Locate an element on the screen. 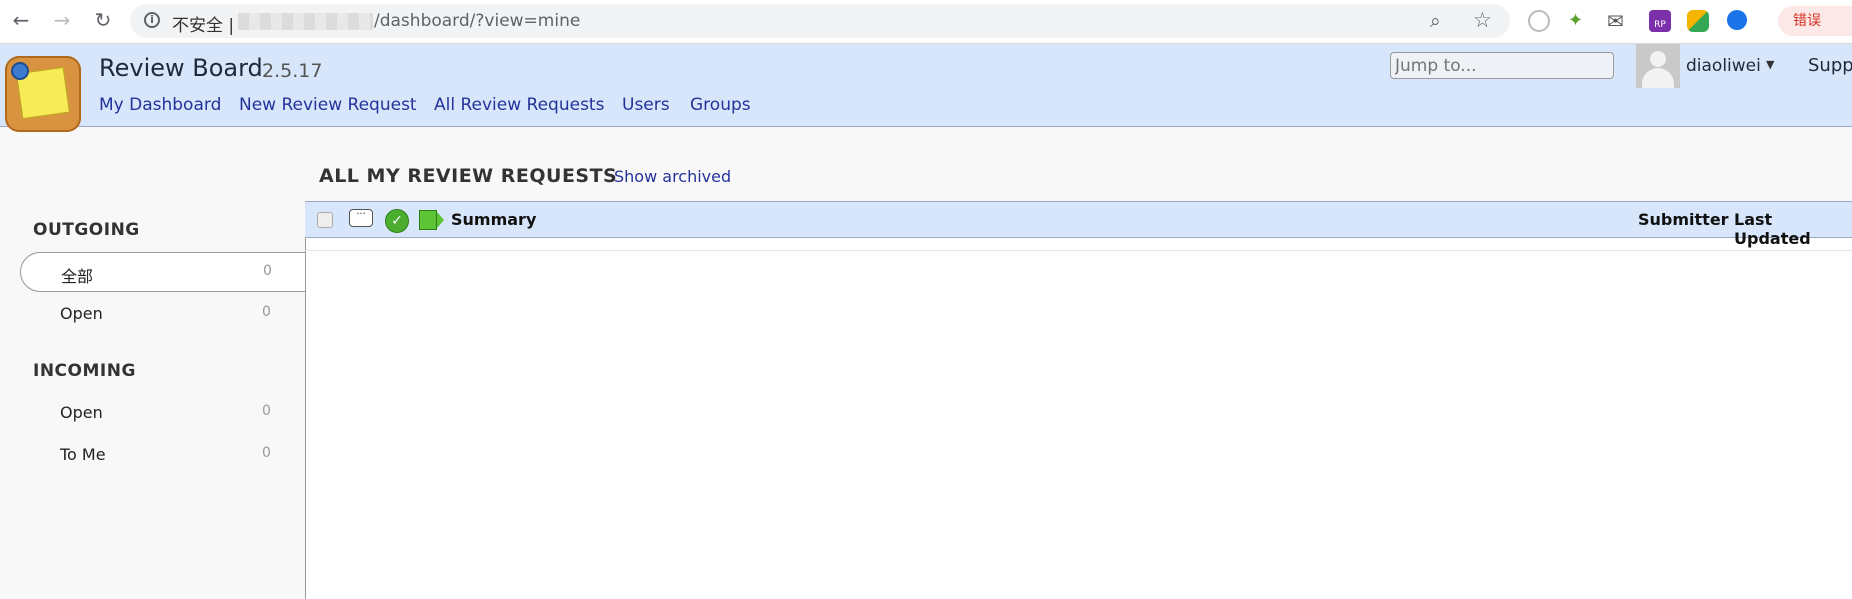 This screenshot has width=1852, height=599. url-path: /dashboard/?view=mine is located at coordinates (477, 21).